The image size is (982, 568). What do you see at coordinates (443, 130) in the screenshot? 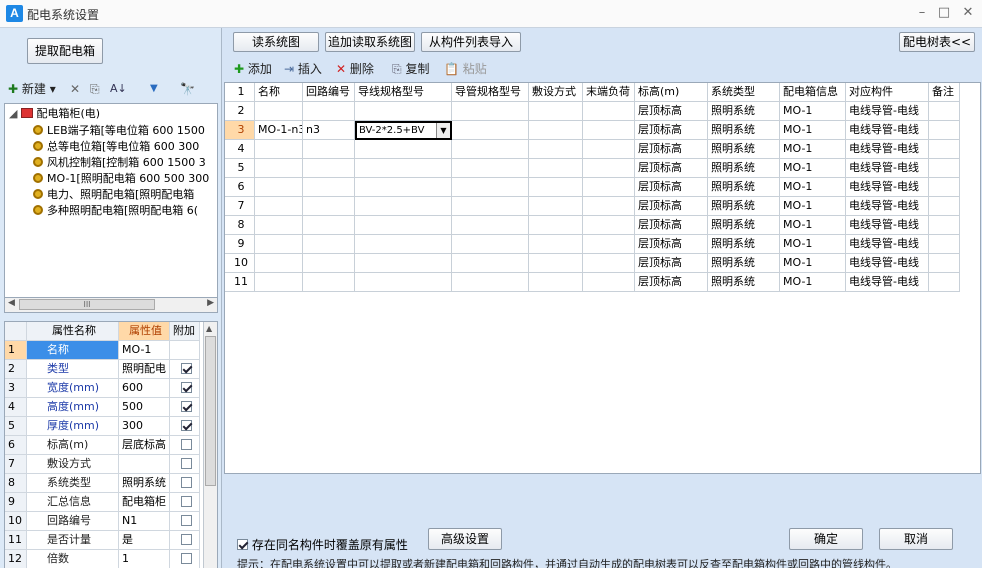
I see `chevron-down-icon: ▼` at bounding box center [443, 130].